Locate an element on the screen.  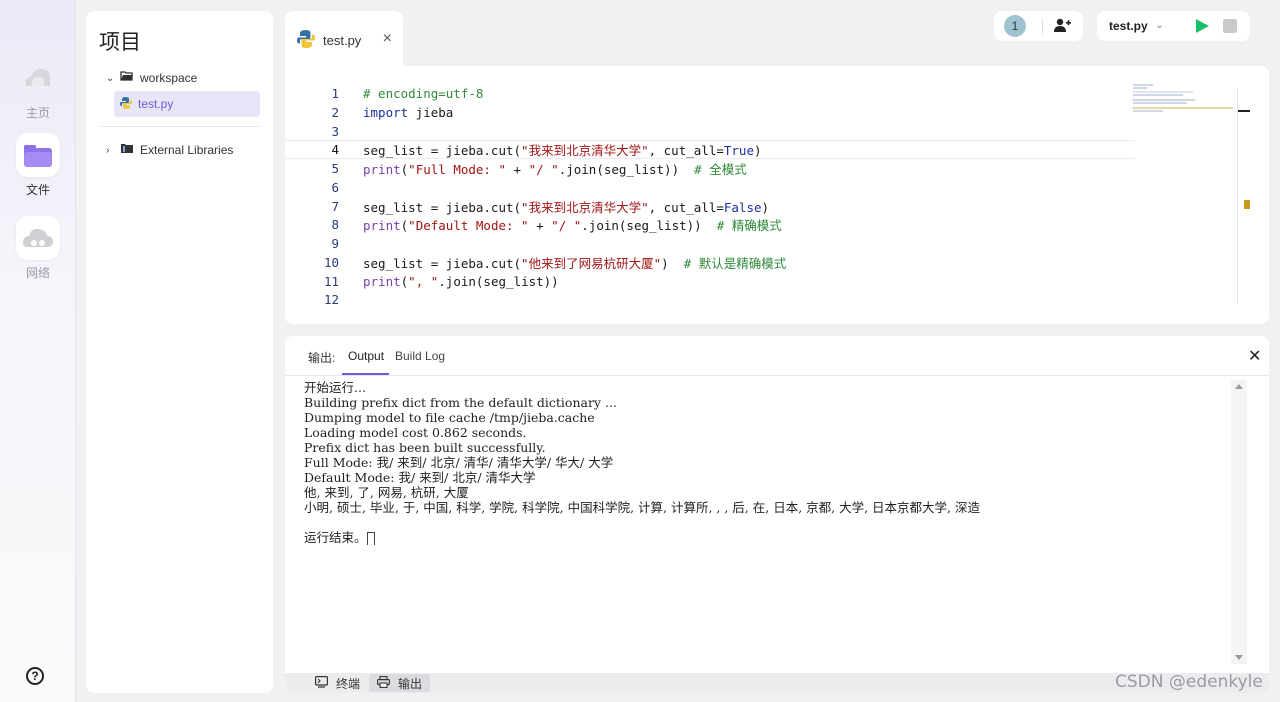
rail-network: 网络 is located at coordinates (38, 248).